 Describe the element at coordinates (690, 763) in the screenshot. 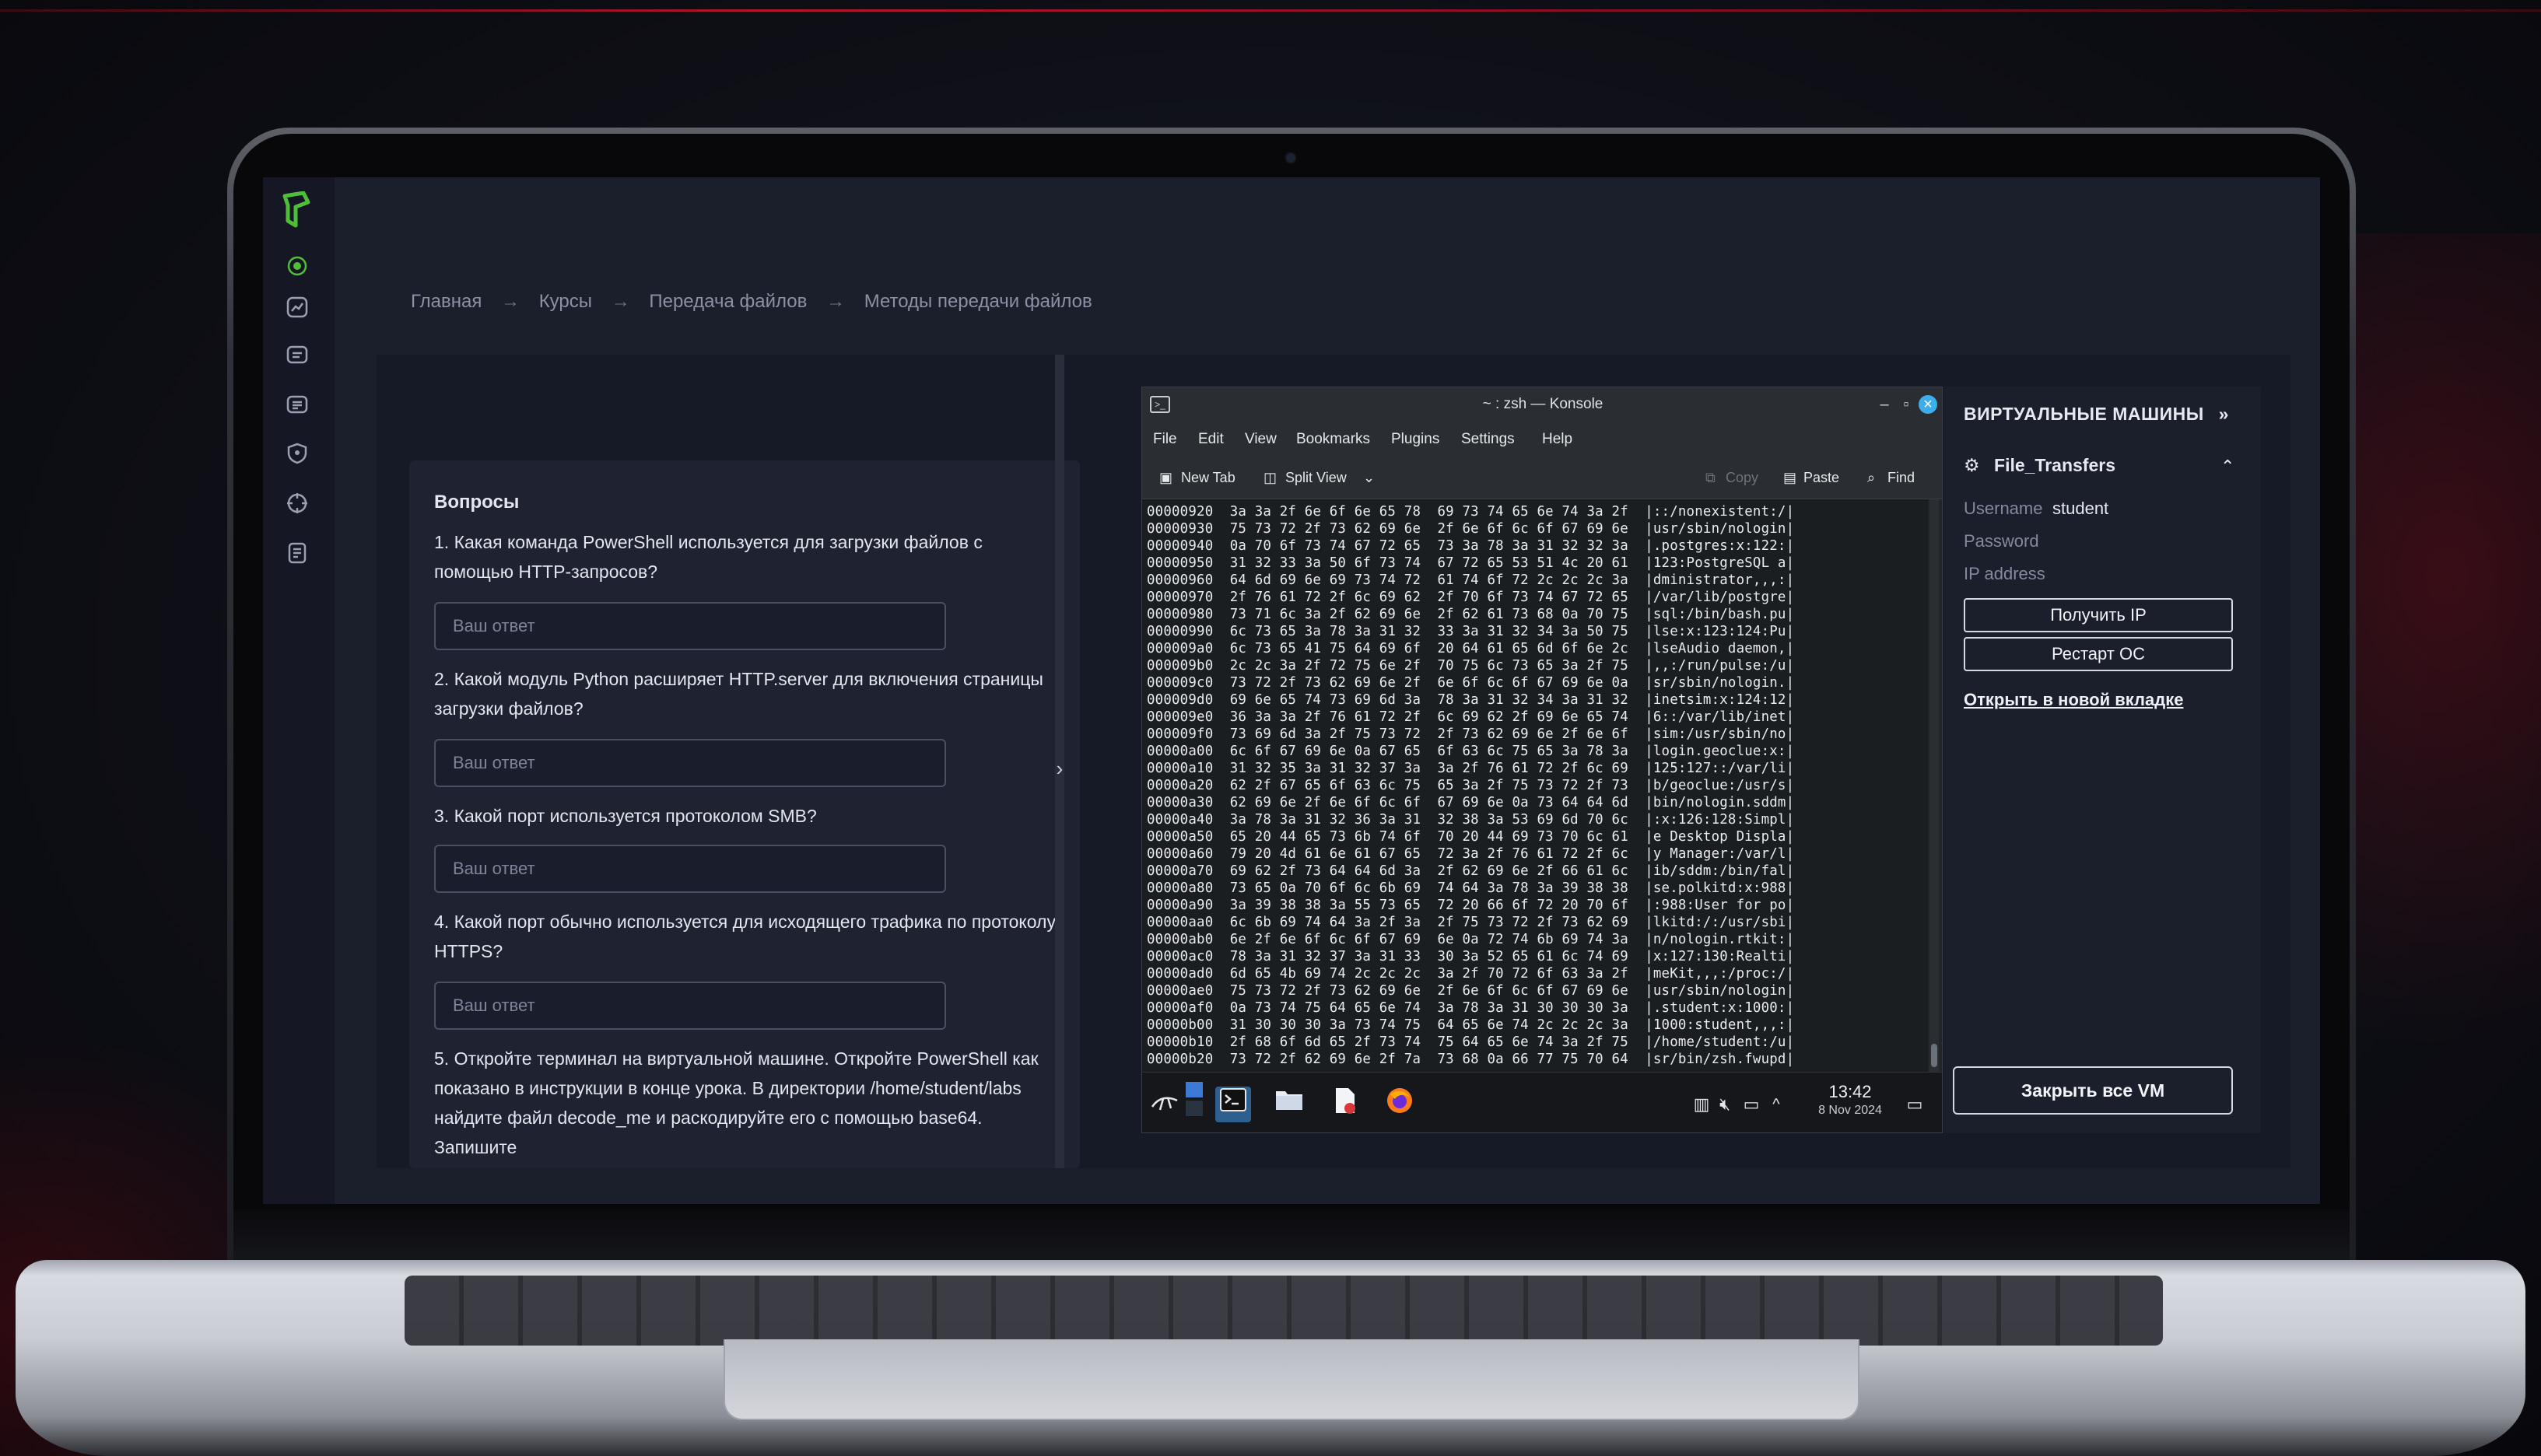

I see `answer-input-2: Ваш ответ` at that location.